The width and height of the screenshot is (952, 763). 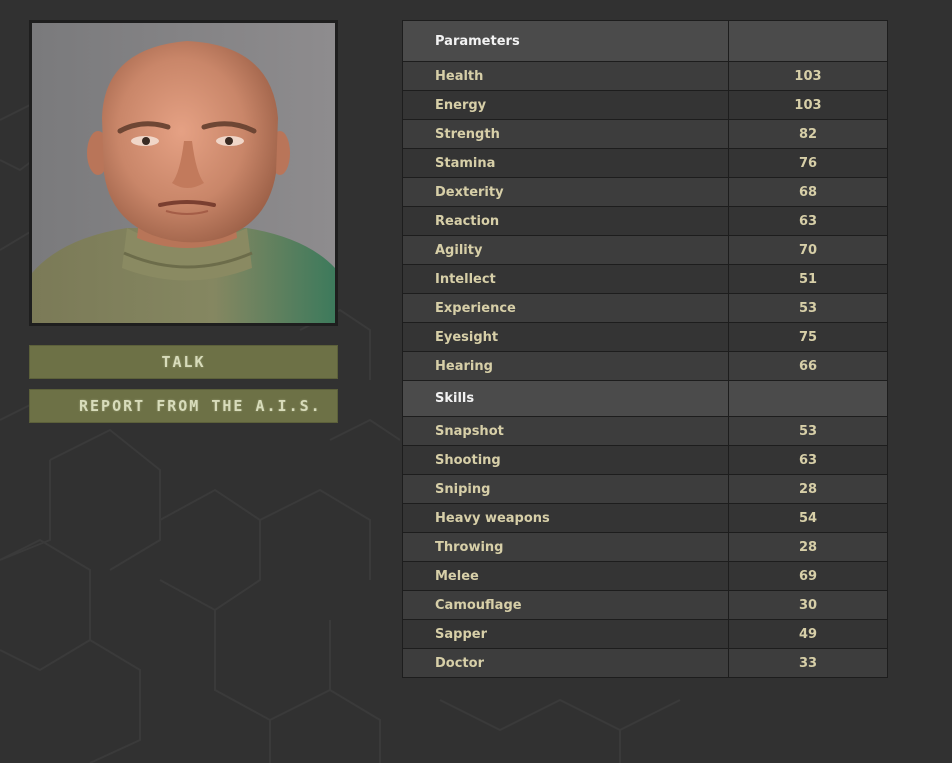 What do you see at coordinates (565, 634) in the screenshot?
I see `skill-row-name: Sapper` at bounding box center [565, 634].